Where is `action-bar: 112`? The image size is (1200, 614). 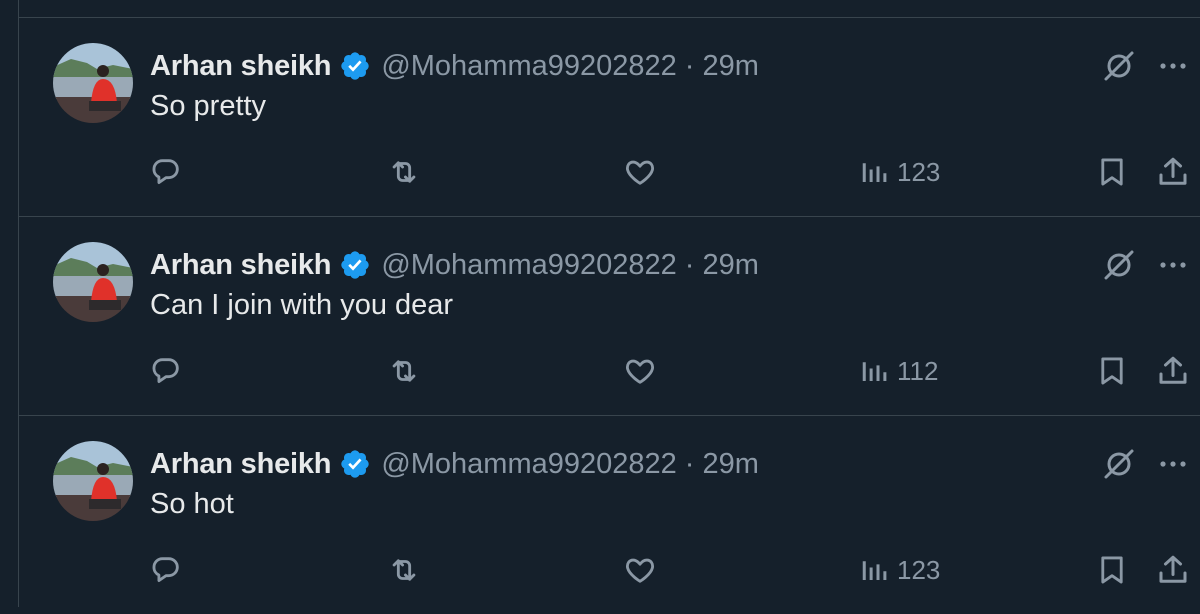
action-bar: 112 is located at coordinates (609, 371).